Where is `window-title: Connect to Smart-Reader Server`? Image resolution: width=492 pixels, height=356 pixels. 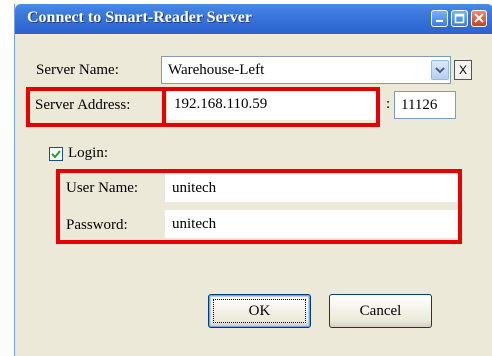
window-title: Connect to Smart-Reader Server is located at coordinates (139, 17).